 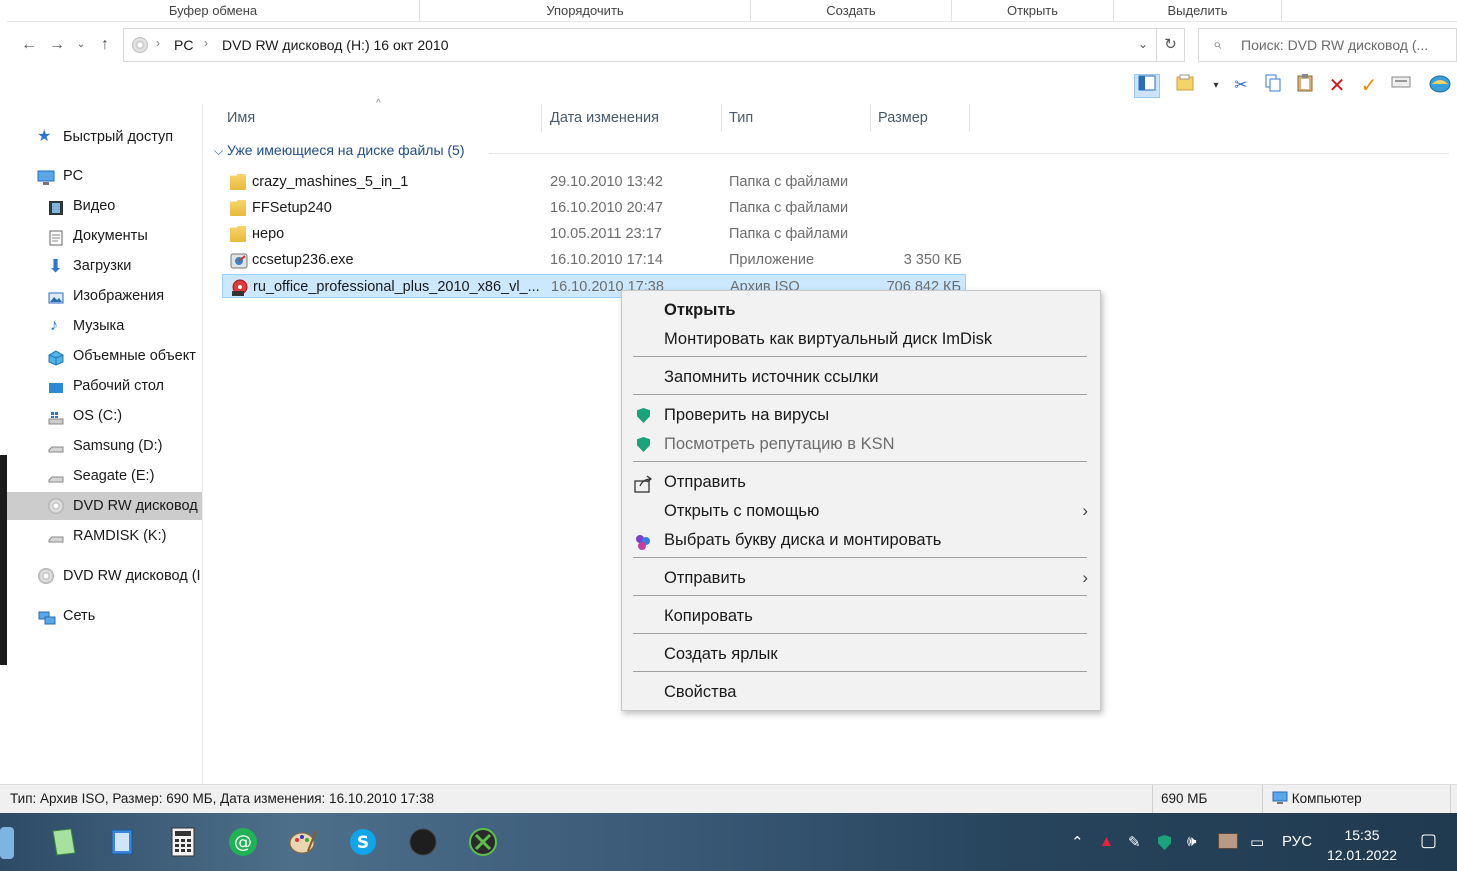 I want to click on nav-downloads: ⬇ Загрузки, so click(x=104, y=266).